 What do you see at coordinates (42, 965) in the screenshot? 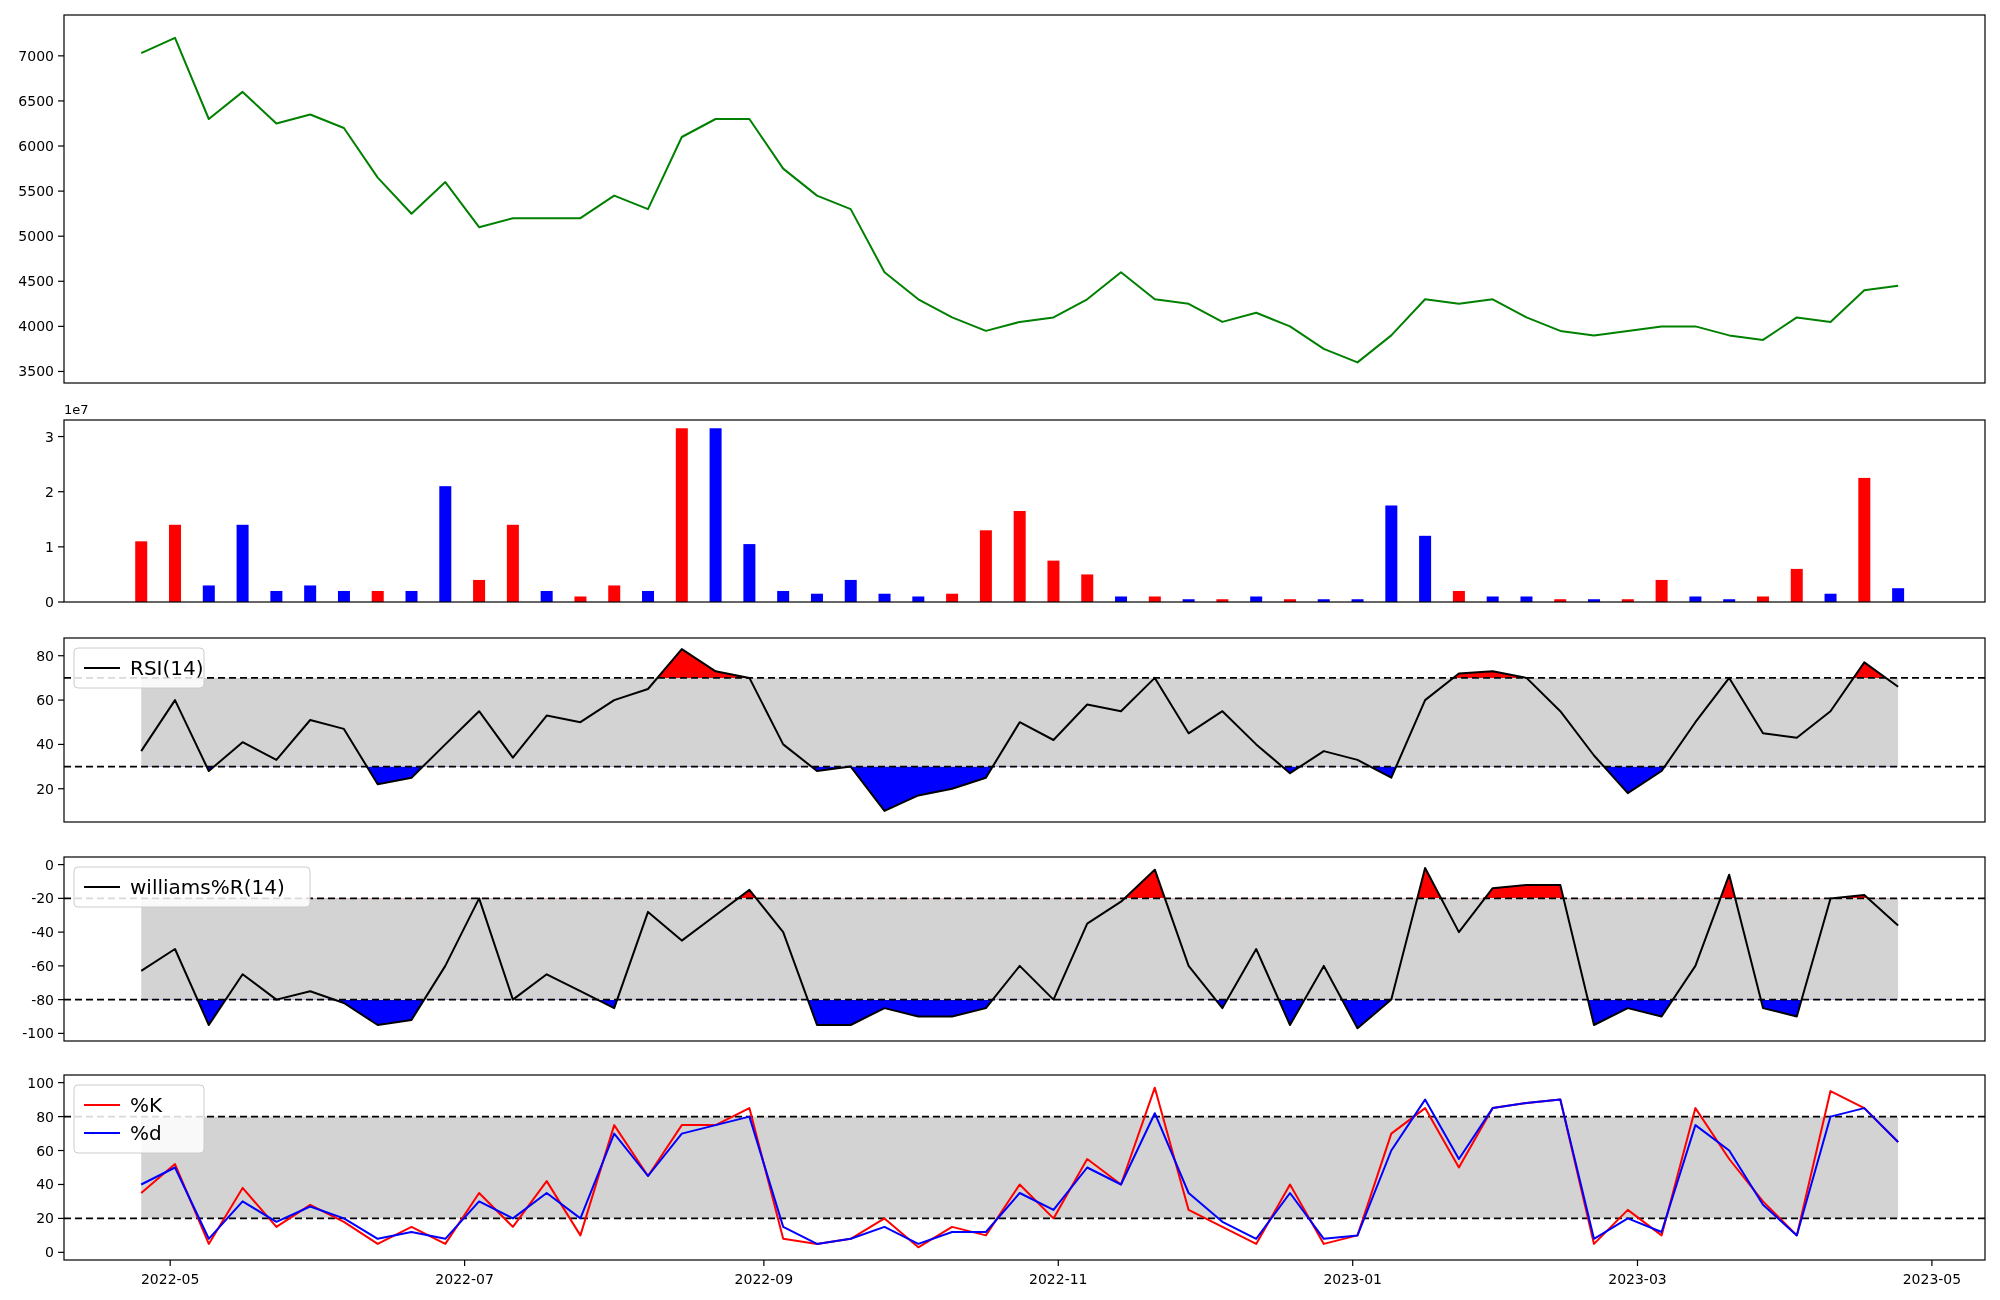
I see `tick-label: -60` at bounding box center [42, 965].